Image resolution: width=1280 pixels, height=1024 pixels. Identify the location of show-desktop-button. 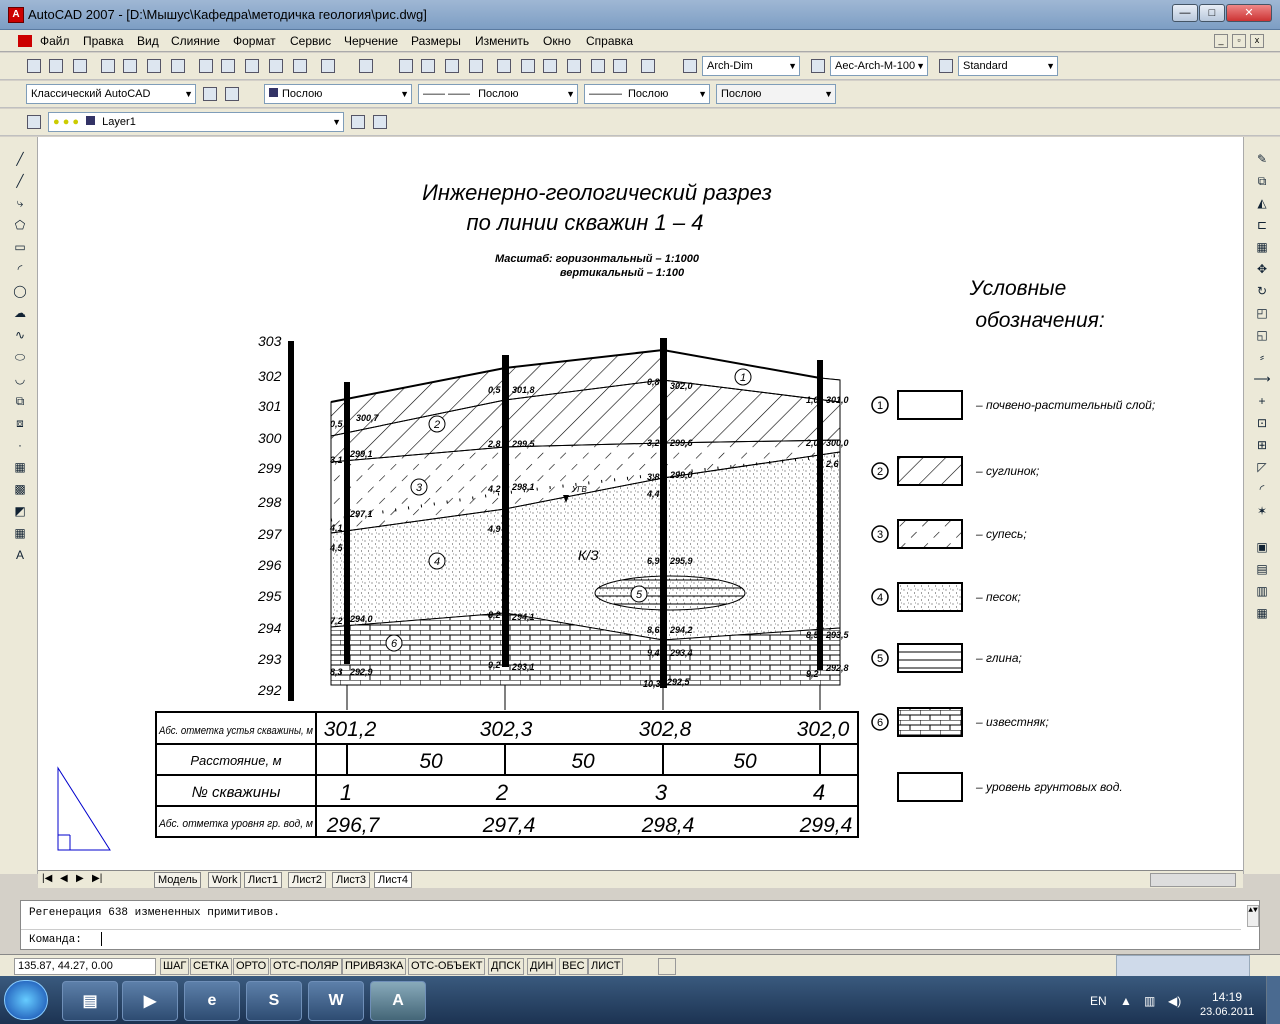
(1273, 1000).